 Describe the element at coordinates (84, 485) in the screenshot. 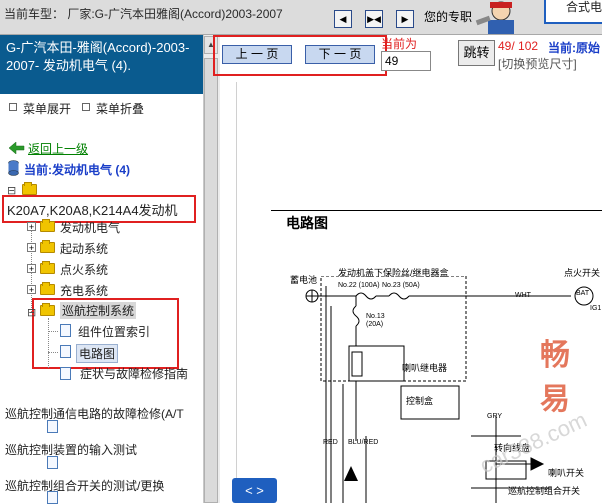

I see `tree-item-cruise-switch-test: 巡航控制组合开关的测试/更换` at that location.